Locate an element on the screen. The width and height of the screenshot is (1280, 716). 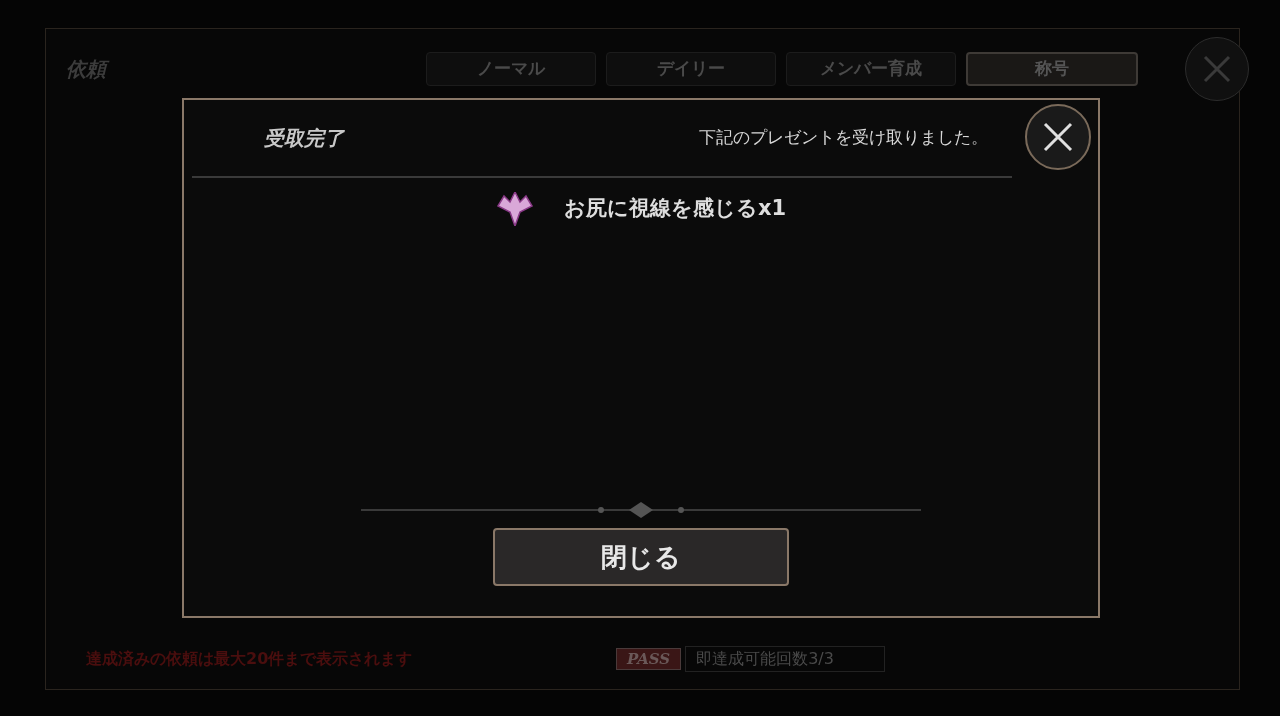
tab: ノーマル is located at coordinates (511, 69).